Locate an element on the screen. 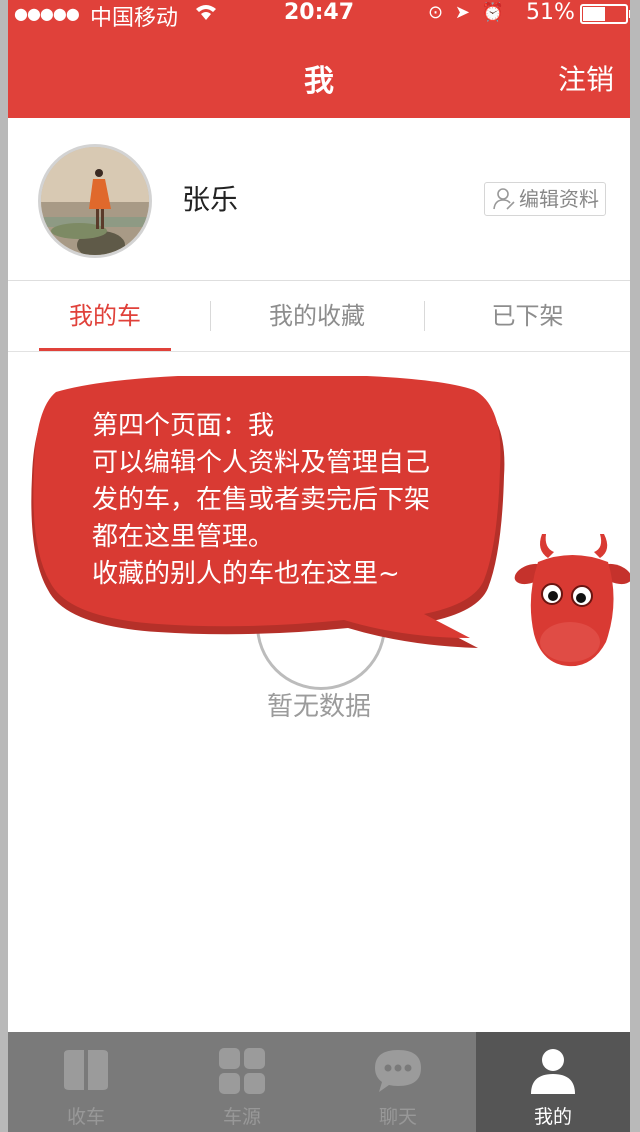 The height and width of the screenshot is (1132, 640). tooltip-line: 发的车，在售或者卖完后下架 is located at coordinates (261, 500).